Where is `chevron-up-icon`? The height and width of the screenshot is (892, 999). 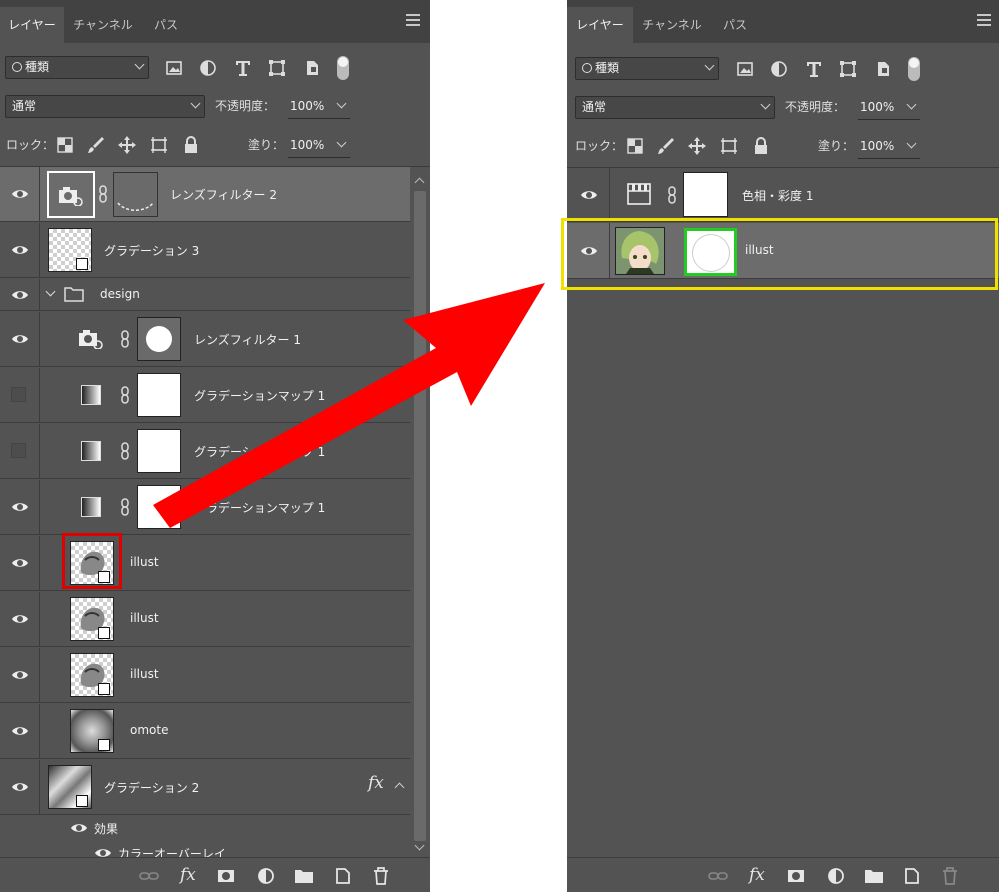
chevron-up-icon is located at coordinates (399, 787).